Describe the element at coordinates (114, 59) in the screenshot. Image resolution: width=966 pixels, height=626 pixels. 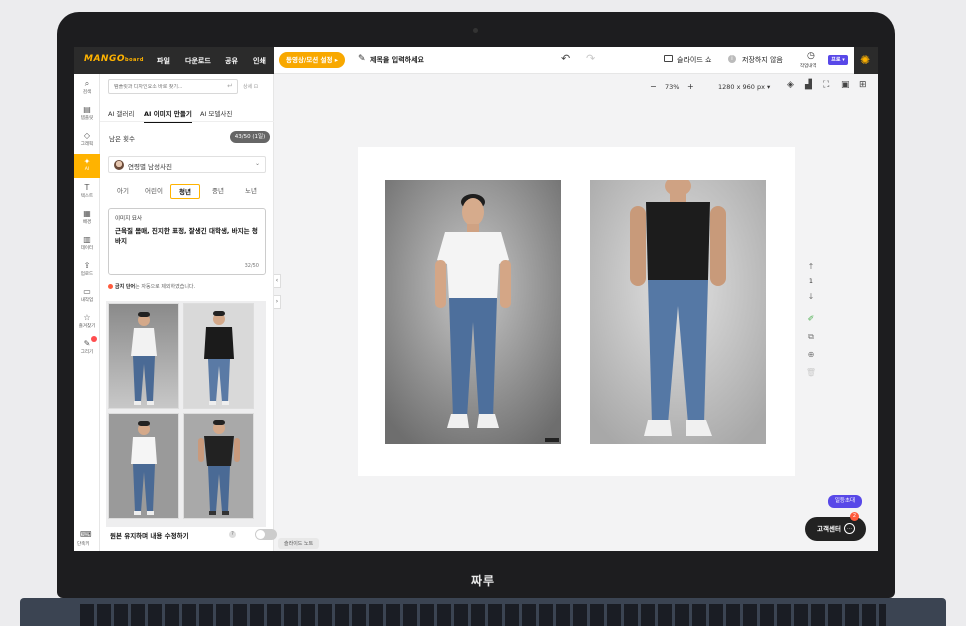
I see `mango-logo: MANGOboard` at that location.